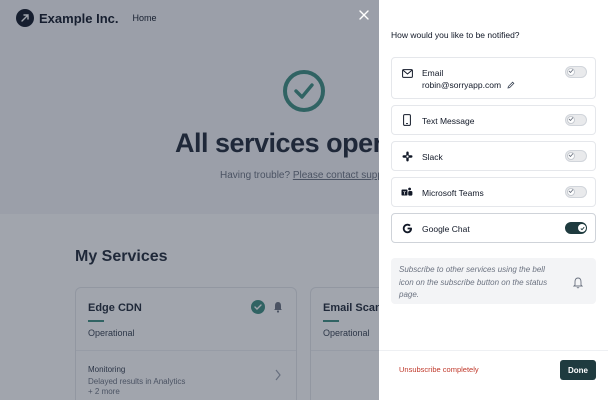 The image size is (608, 400). Describe the element at coordinates (493, 228) in the screenshot. I see `option-google-chat: Google Chat` at that location.